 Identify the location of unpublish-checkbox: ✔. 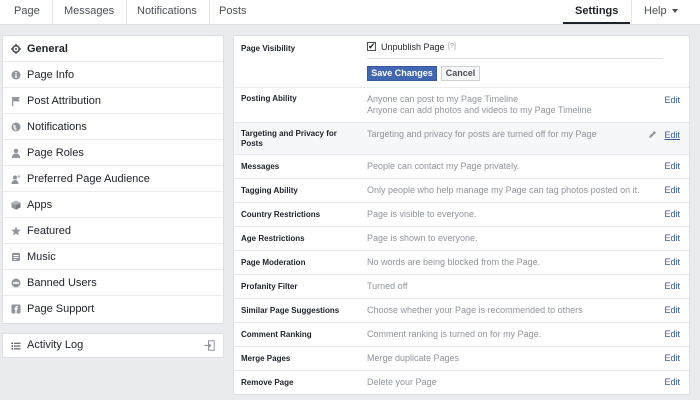
(371, 46).